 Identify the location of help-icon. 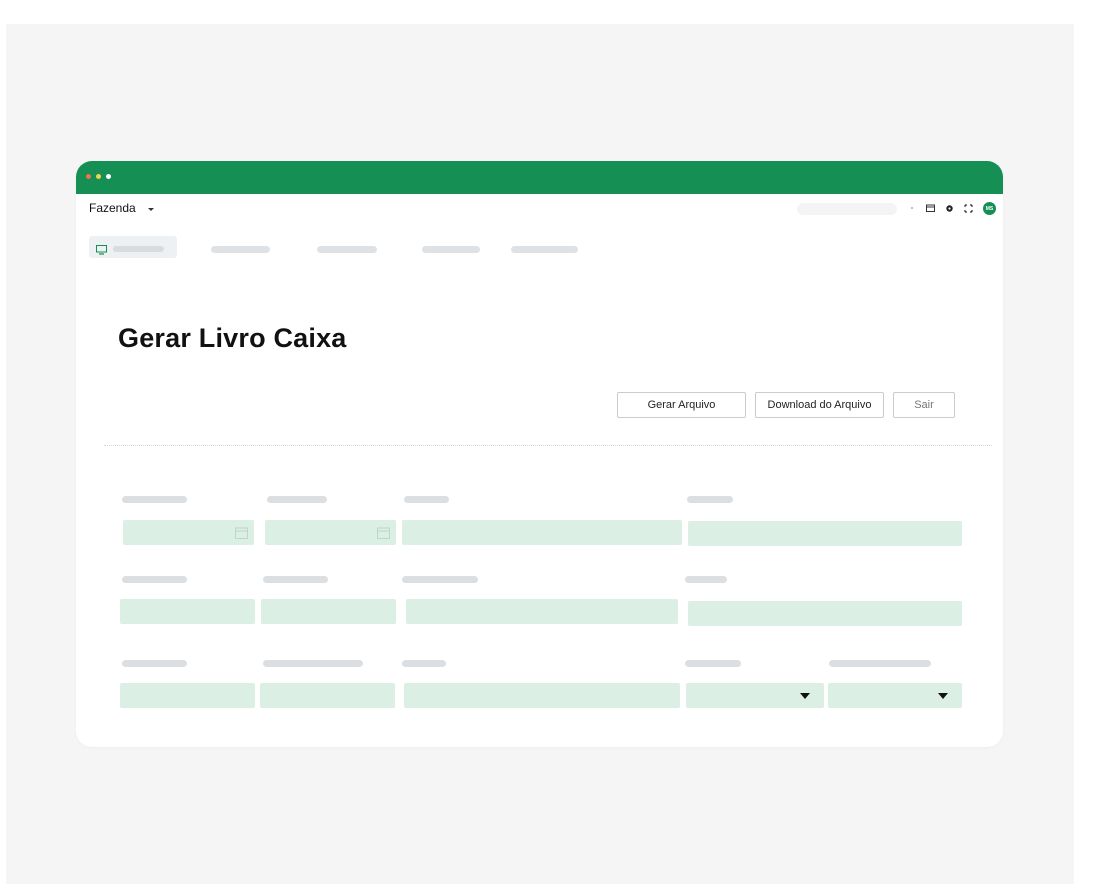
(912, 208).